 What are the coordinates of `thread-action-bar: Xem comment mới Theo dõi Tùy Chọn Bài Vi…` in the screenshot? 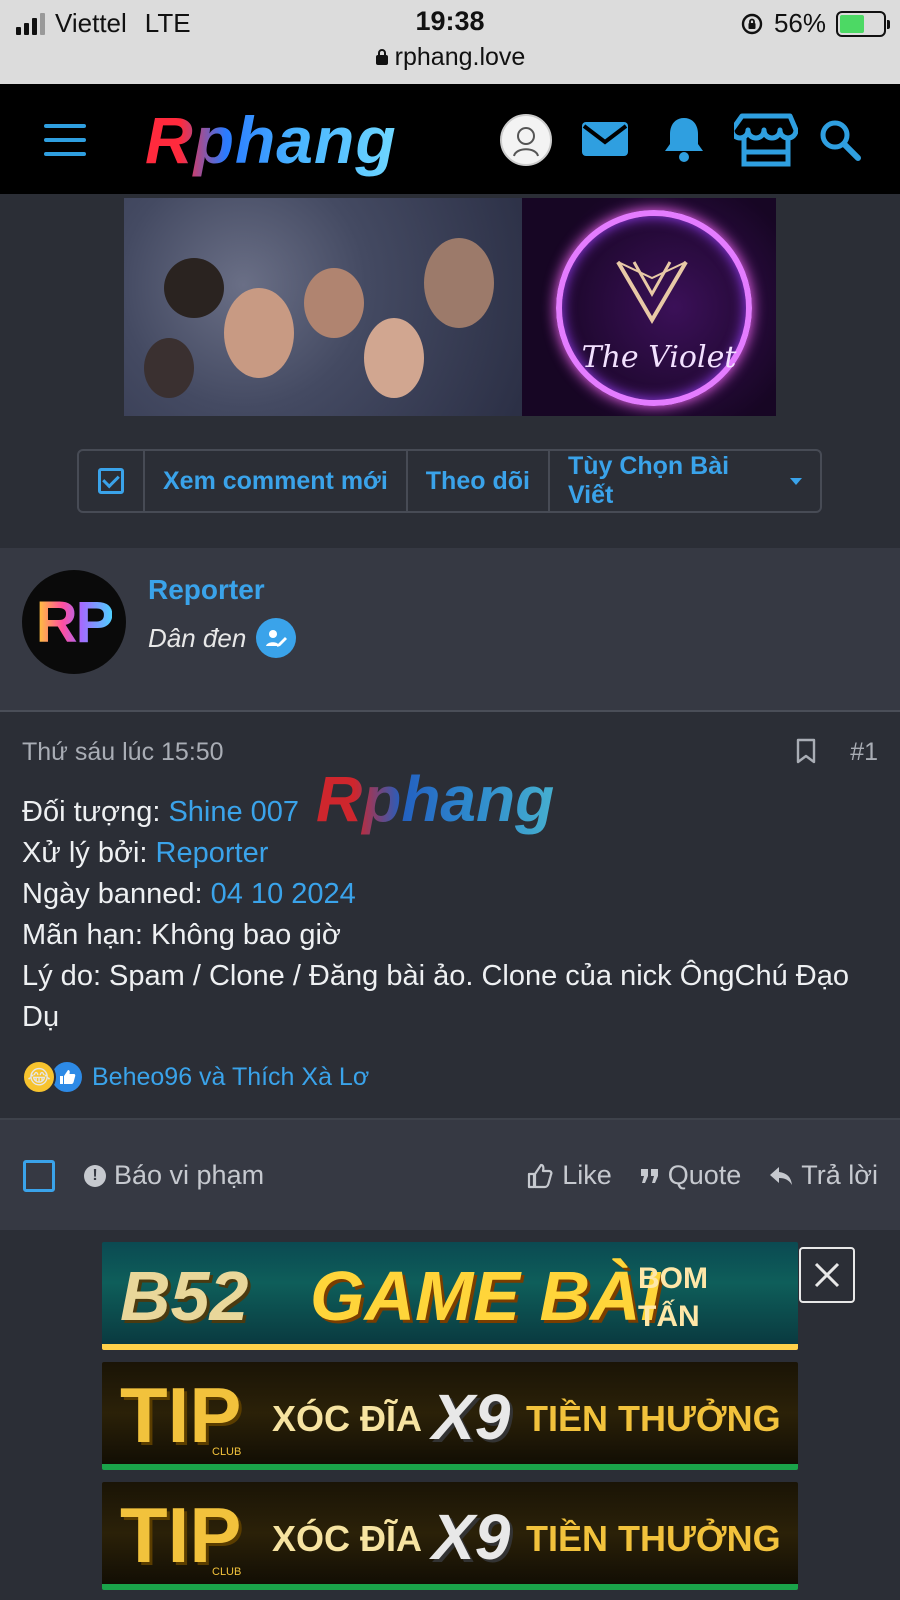 It's located at (449, 481).